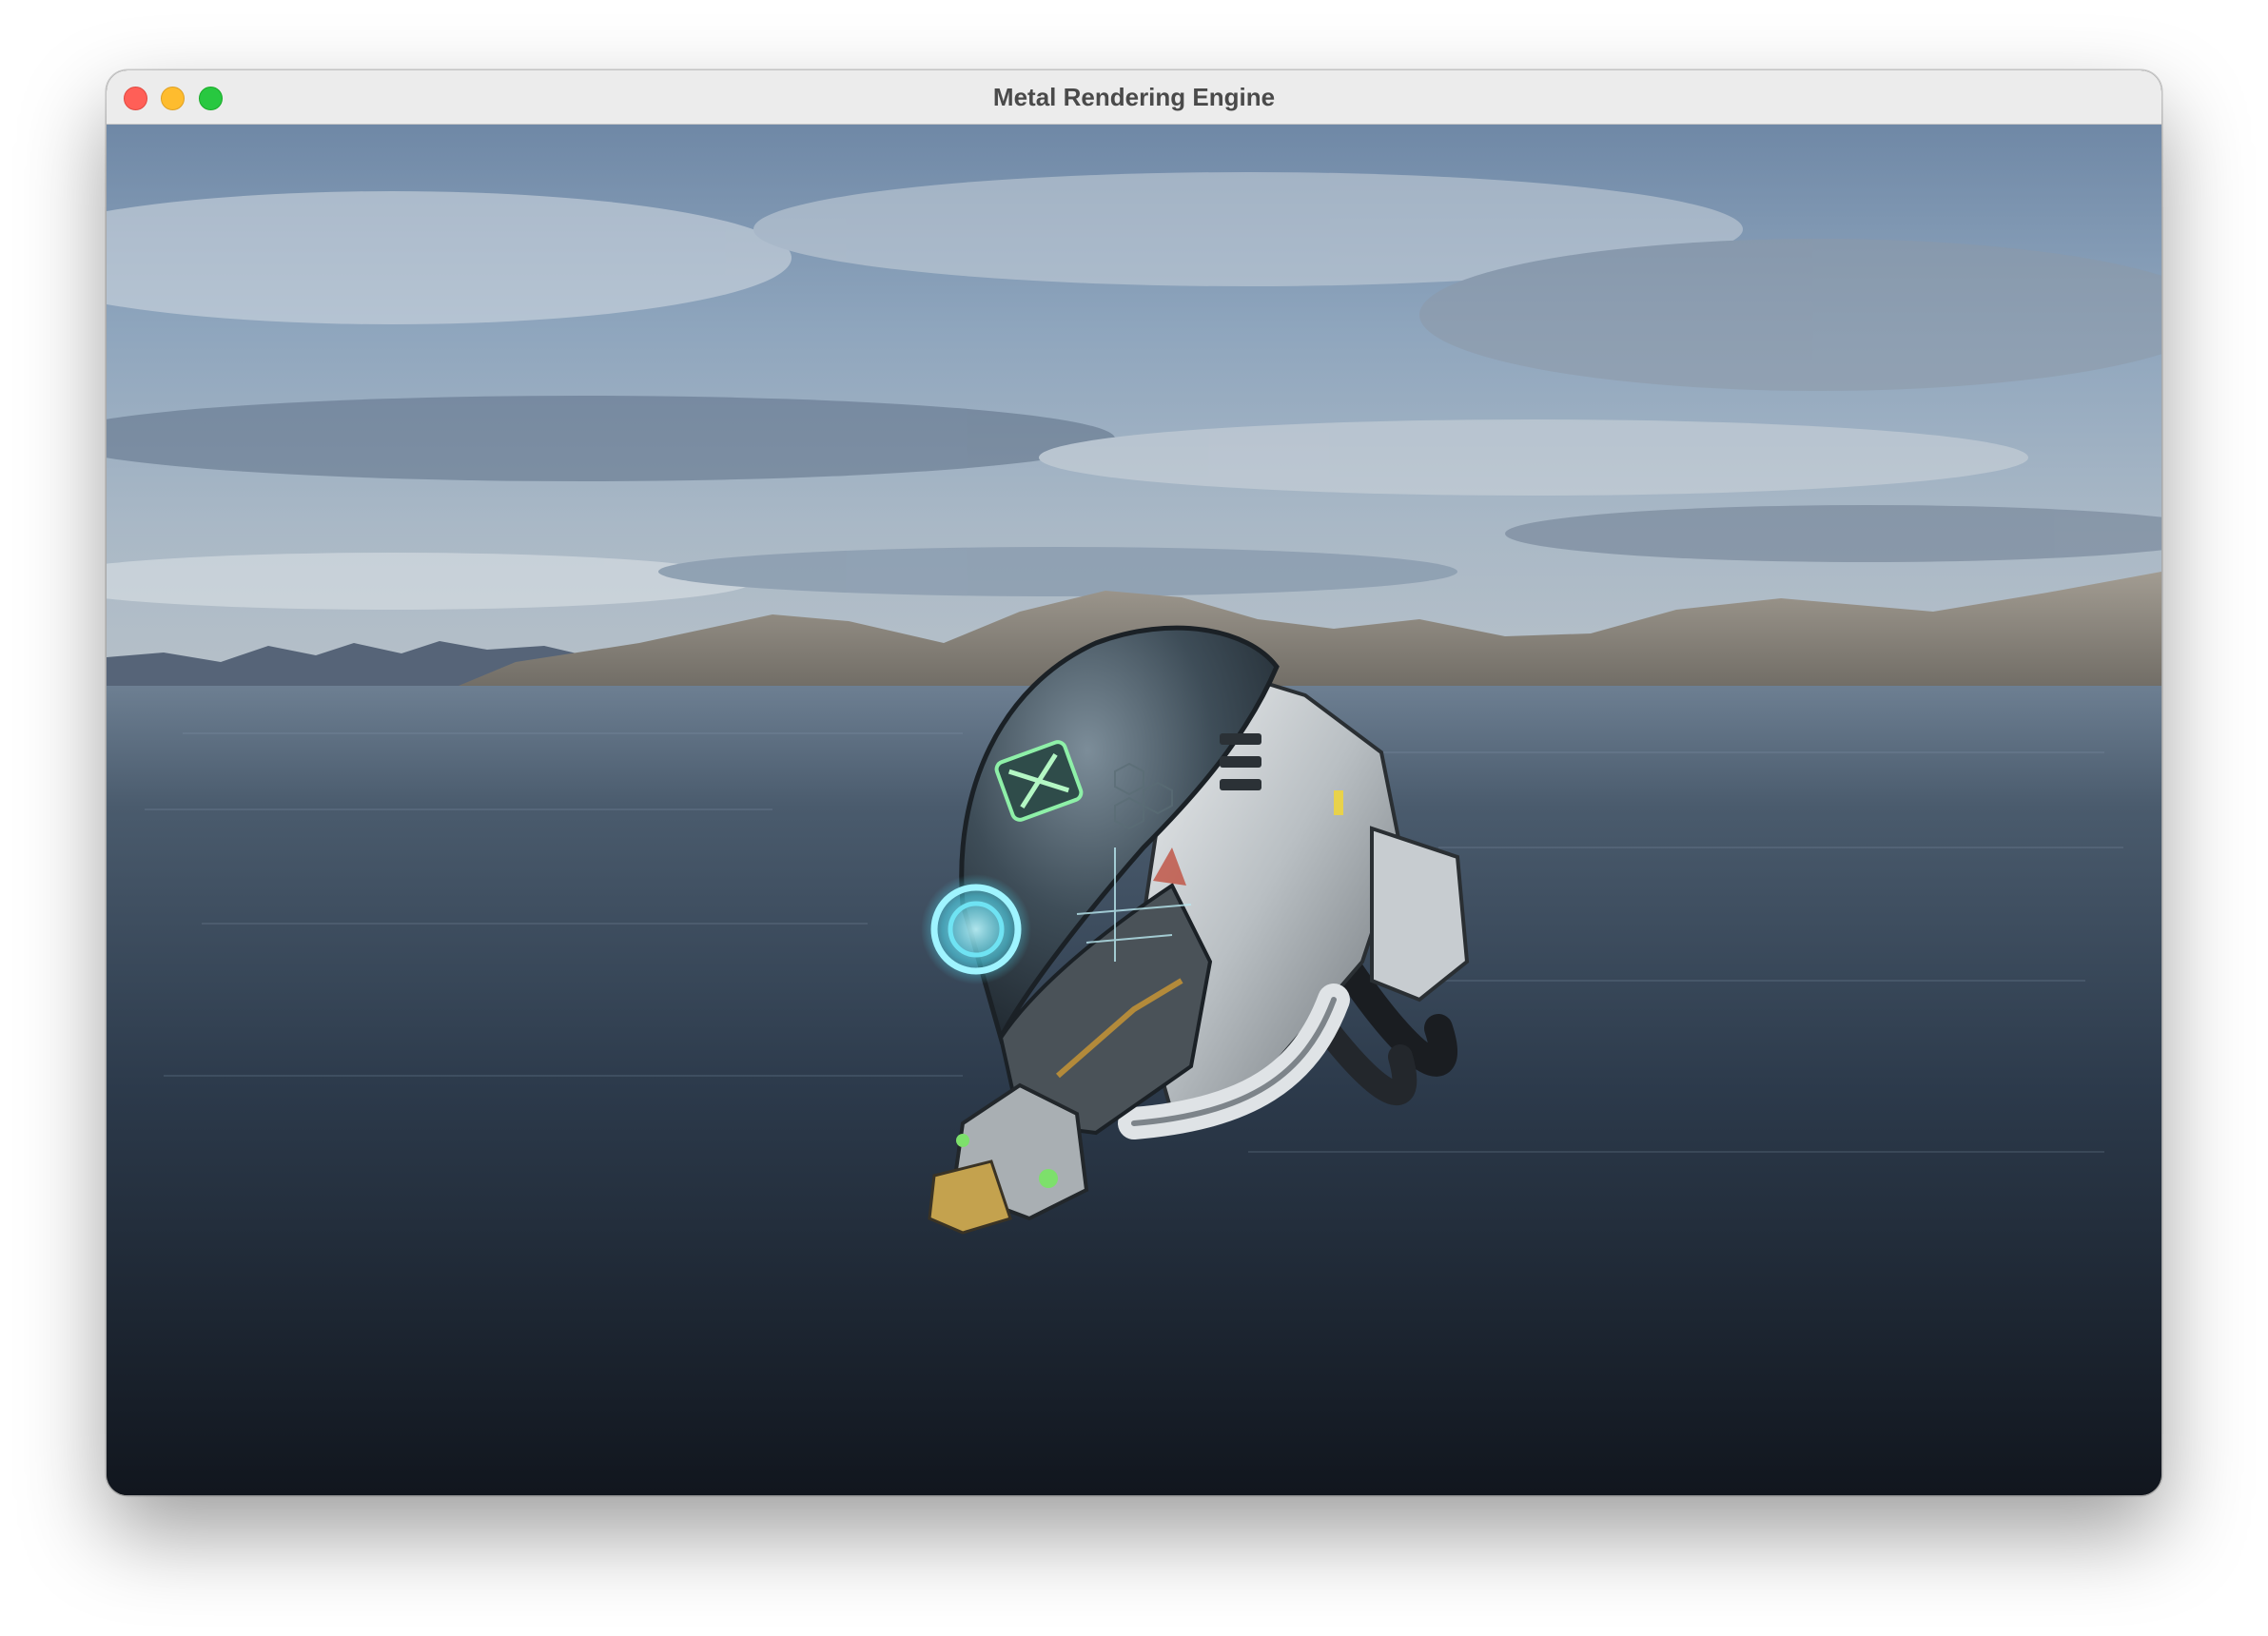 The width and height of the screenshot is (2268, 1636). I want to click on title-bar: Metal Rendering Engine, so click(1134, 97).